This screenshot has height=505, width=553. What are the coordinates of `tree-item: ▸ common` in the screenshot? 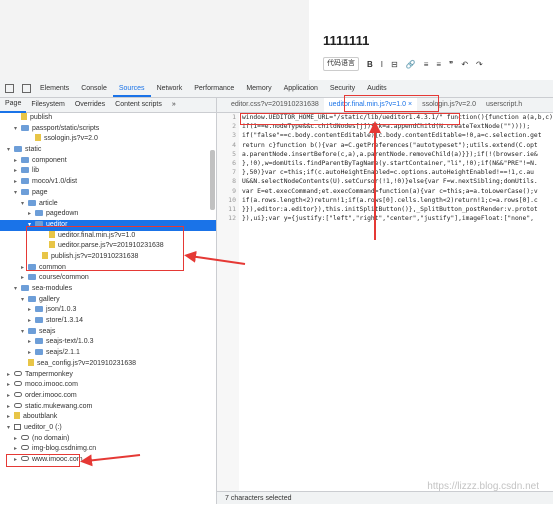 It's located at (108, 268).